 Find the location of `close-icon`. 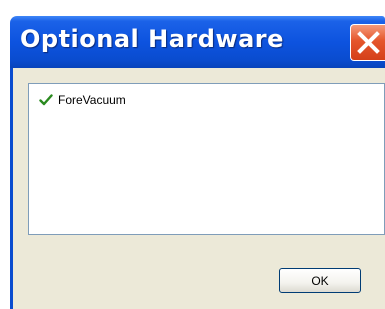

close-icon is located at coordinates (368, 42).